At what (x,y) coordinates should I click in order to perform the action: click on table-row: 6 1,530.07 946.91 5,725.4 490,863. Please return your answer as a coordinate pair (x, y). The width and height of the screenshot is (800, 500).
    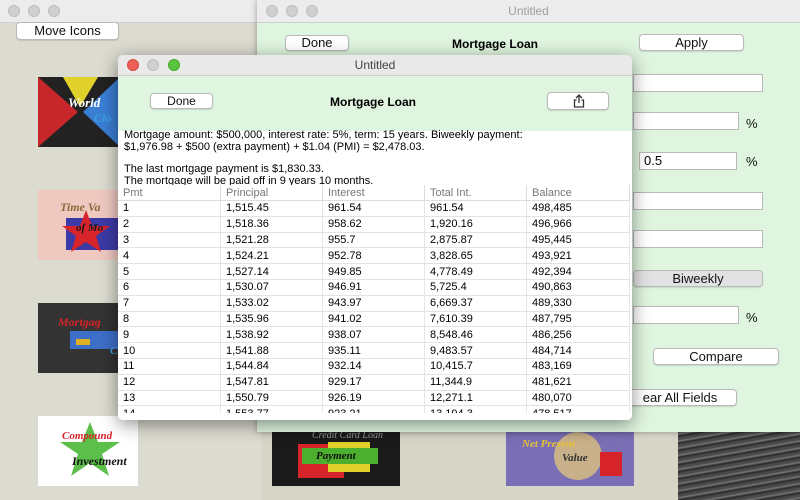
    Looking at the image, I should click on (374, 287).